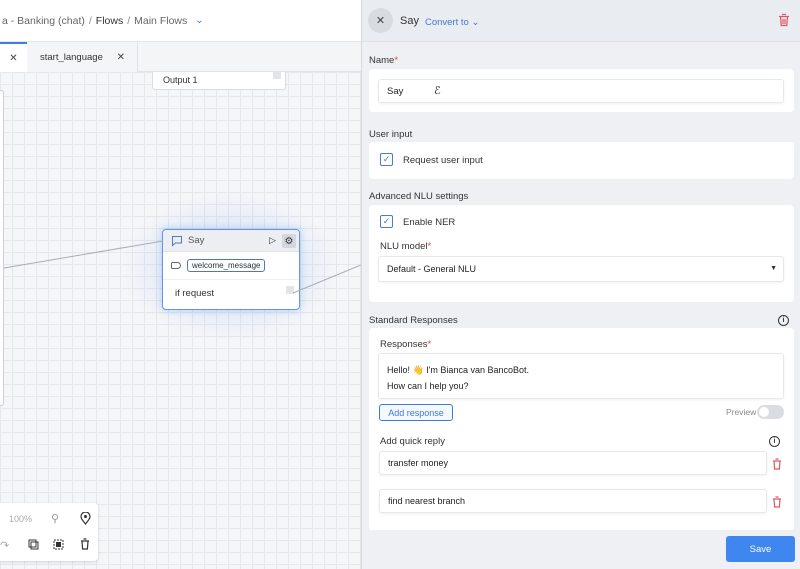 The width and height of the screenshot is (800, 569). I want to click on request-user-input-label: Request user input, so click(443, 160).